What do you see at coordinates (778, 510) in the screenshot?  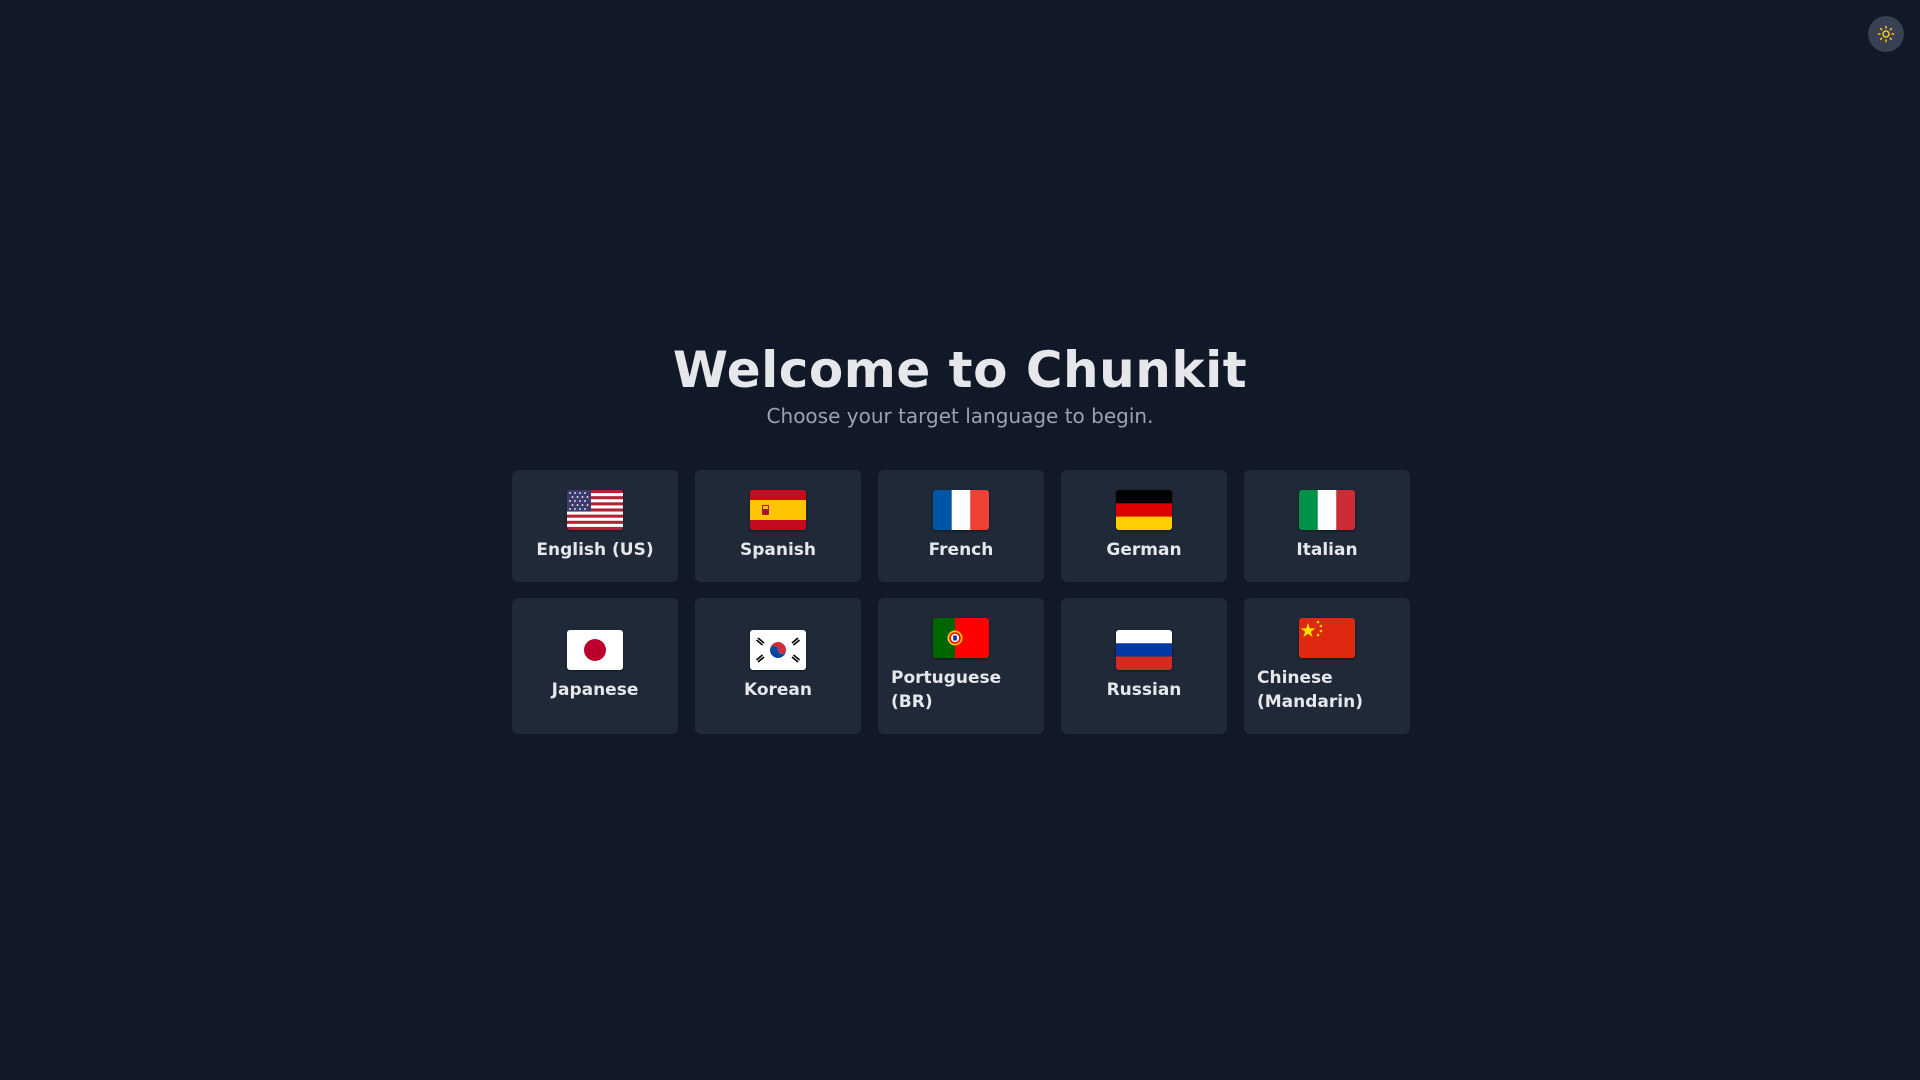 I see `spain-flag-icon` at bounding box center [778, 510].